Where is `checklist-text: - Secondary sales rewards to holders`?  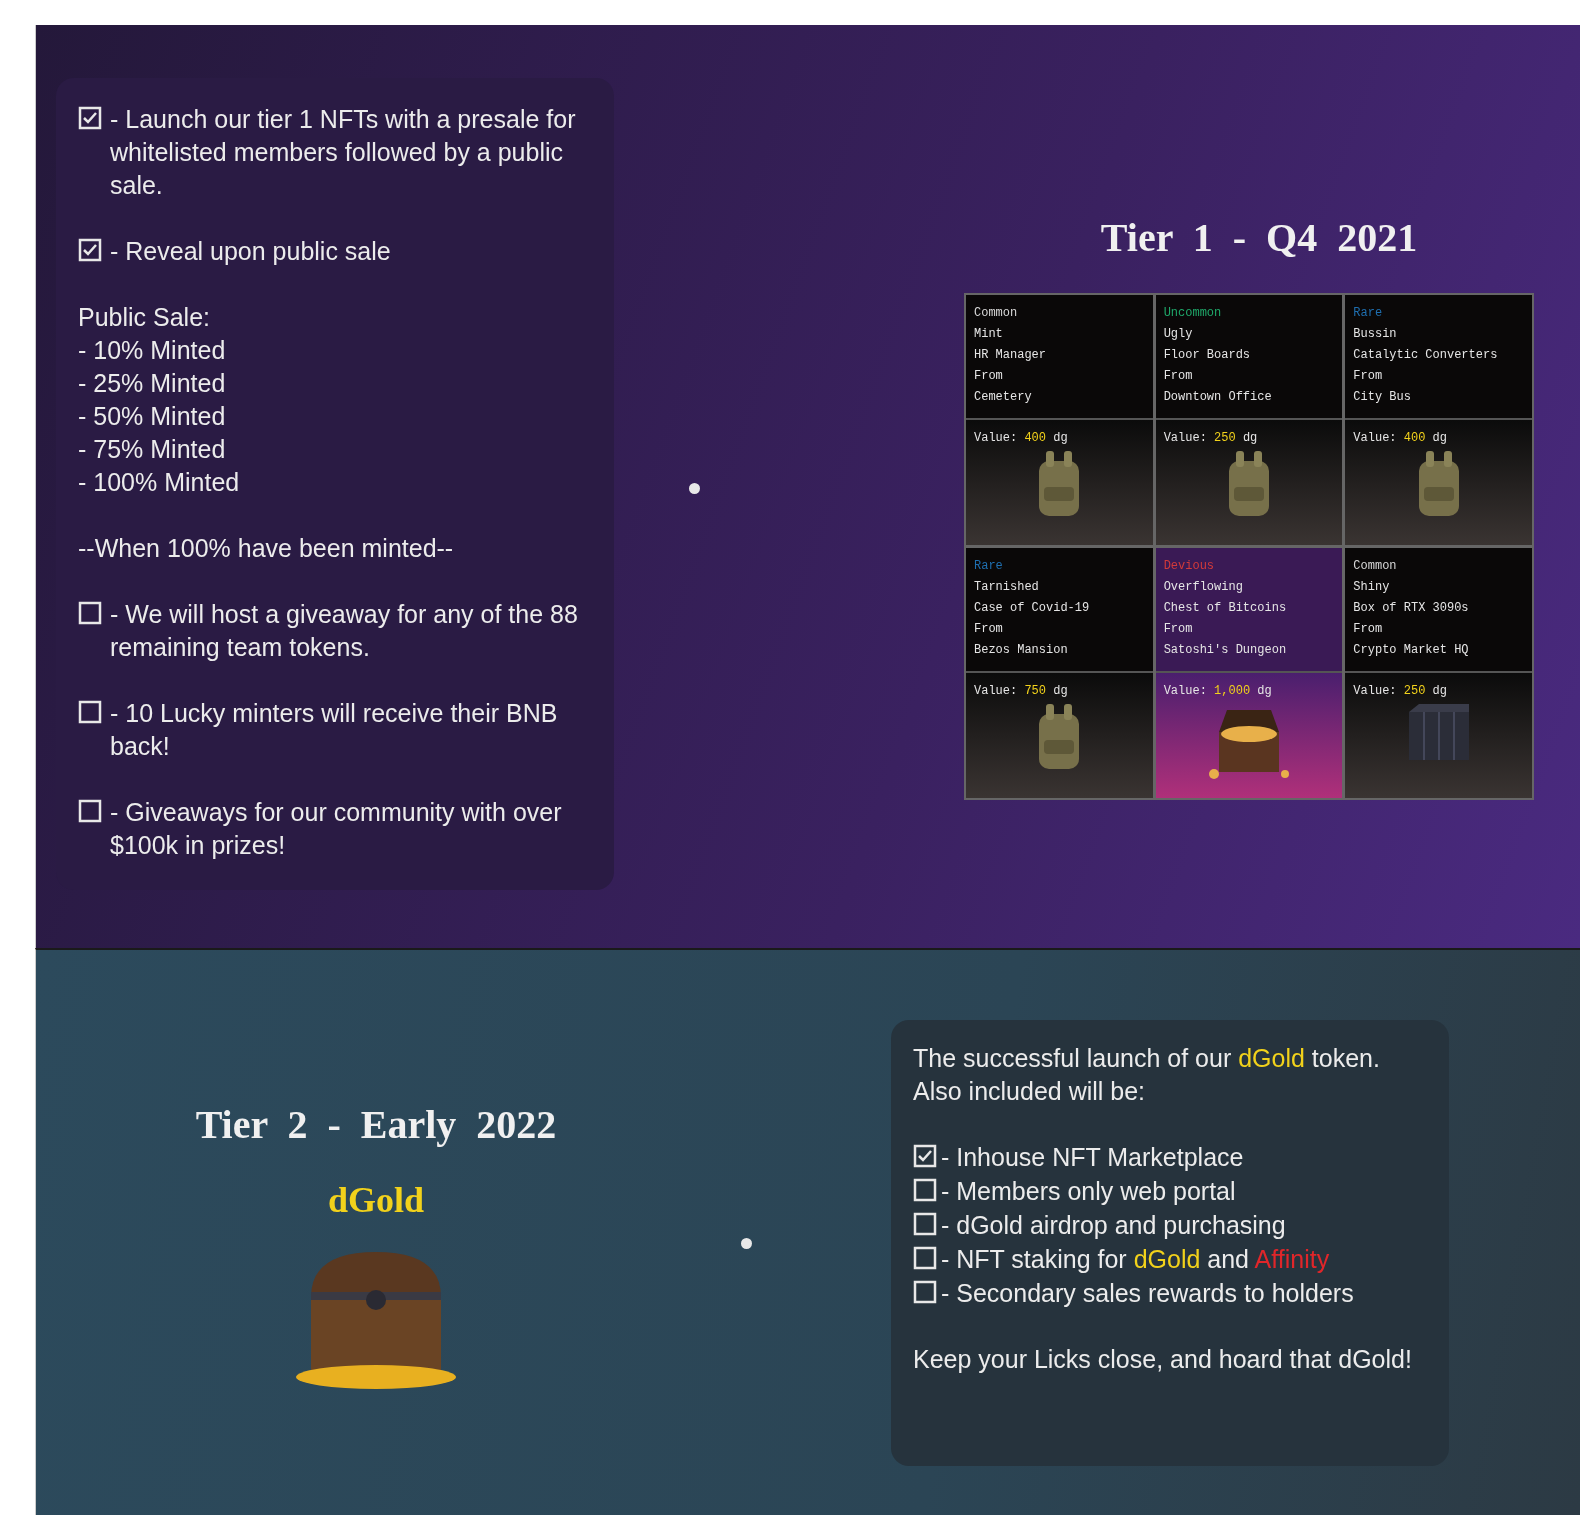 checklist-text: - Secondary sales rewards to holders is located at coordinates (1147, 1293).